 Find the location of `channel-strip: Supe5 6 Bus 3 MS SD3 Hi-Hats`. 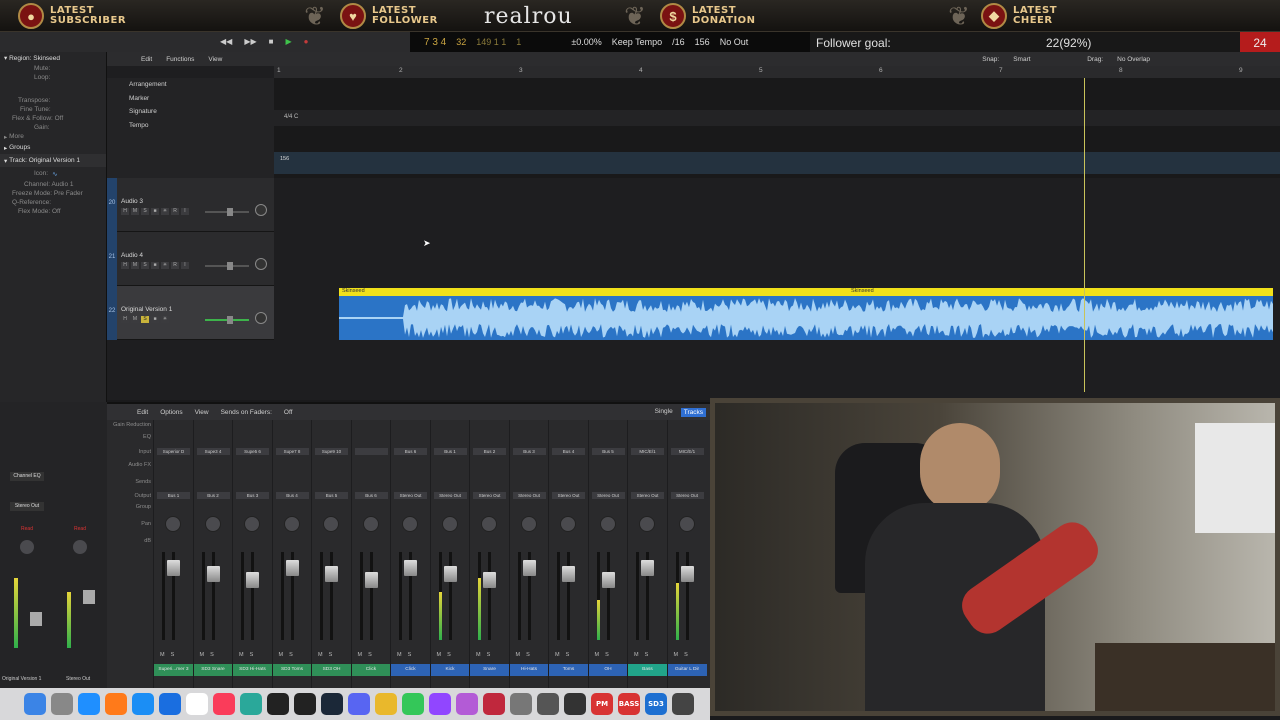

channel-strip: Supe5 6 Bus 3 MS SD3 Hi-Hats is located at coordinates (252, 554).